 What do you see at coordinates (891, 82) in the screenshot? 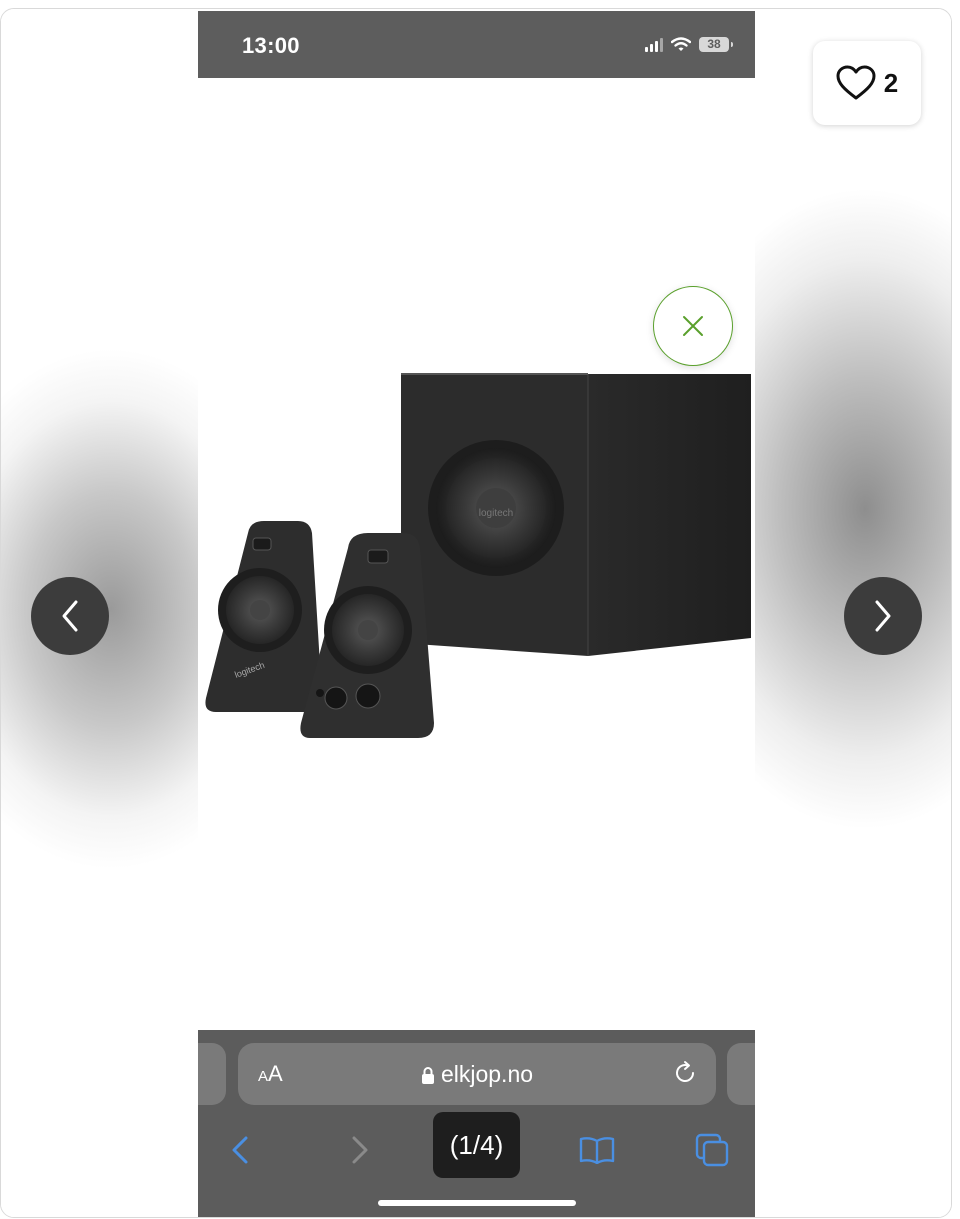
I see `favorite-count: 2` at bounding box center [891, 82].